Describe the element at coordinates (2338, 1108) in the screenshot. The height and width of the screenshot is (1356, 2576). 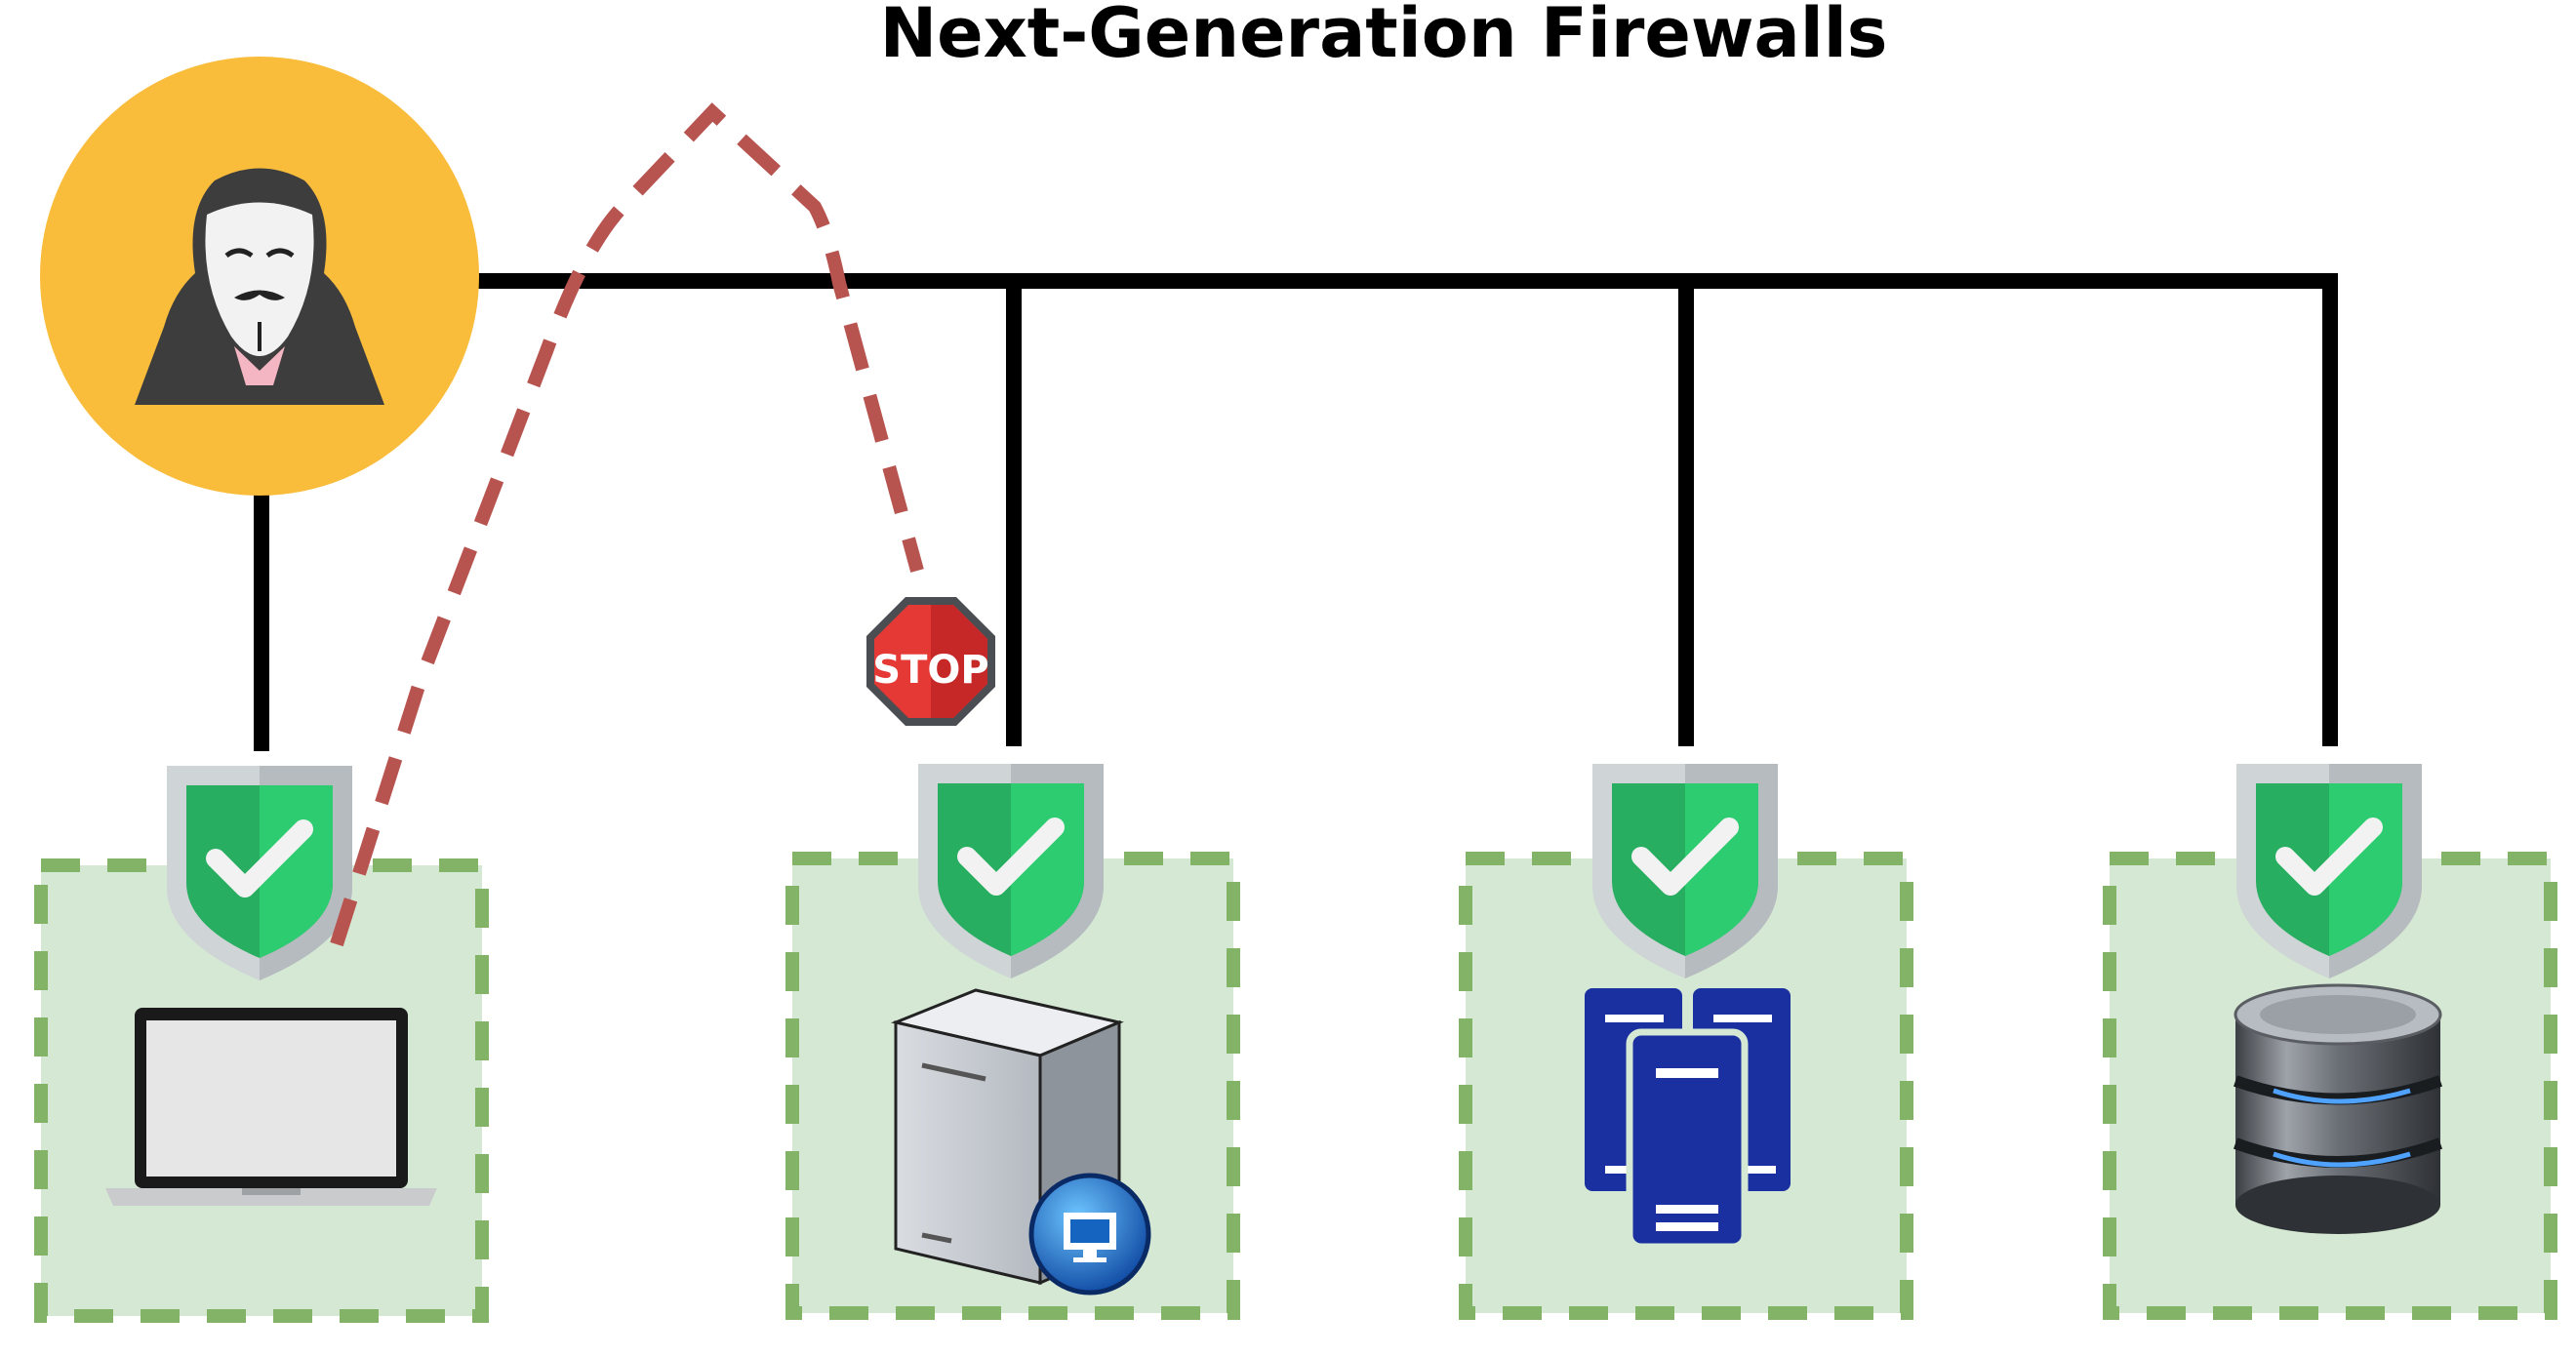
I see `database-icon` at that location.